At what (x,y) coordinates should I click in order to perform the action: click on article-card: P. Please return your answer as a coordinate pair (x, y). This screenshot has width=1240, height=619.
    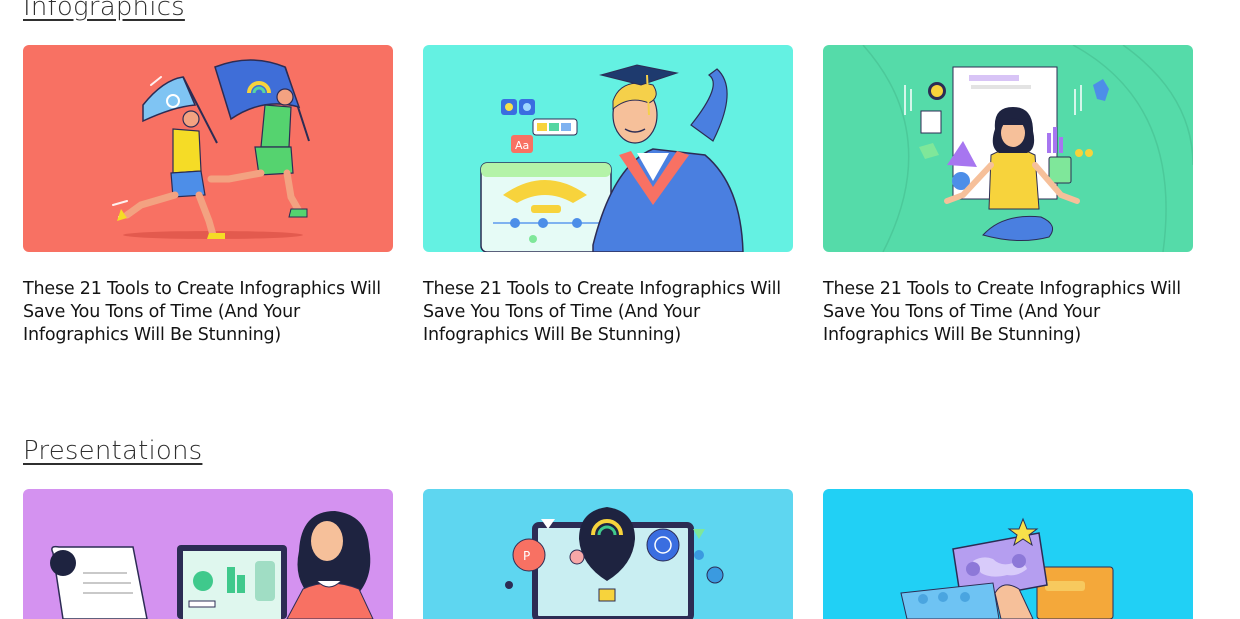
    Looking at the image, I should click on (608, 554).